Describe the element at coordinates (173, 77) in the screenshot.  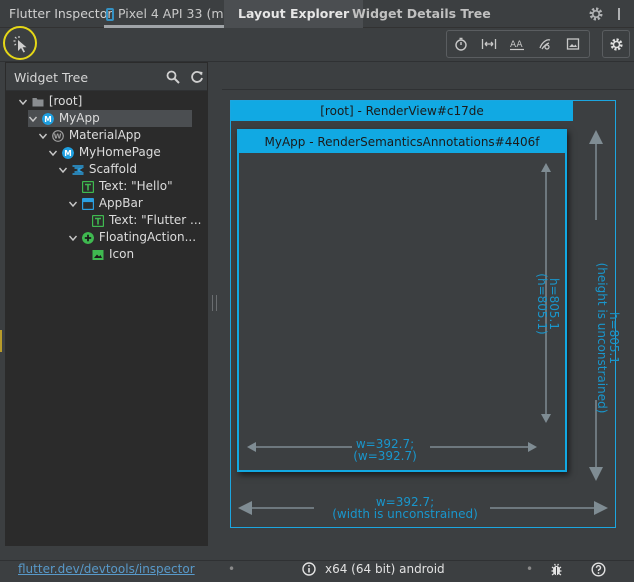
I see `search-icon` at that location.